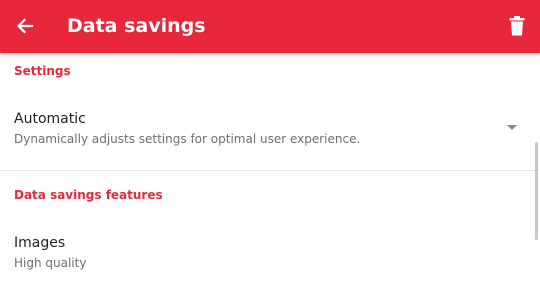 The image size is (540, 306). What do you see at coordinates (50, 263) in the screenshot?
I see `preference-summary: High quality` at bounding box center [50, 263].